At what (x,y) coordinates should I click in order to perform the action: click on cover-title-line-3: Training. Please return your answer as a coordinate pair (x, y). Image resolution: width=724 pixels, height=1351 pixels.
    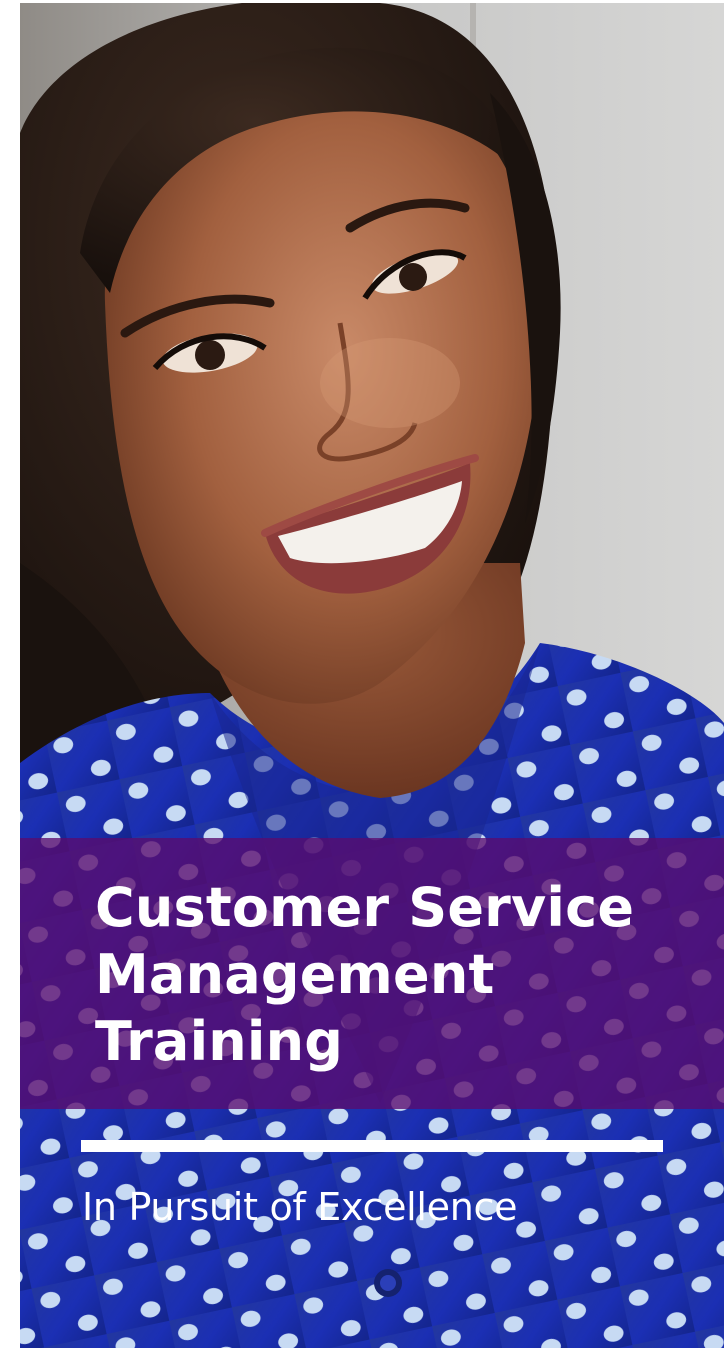
    Looking at the image, I should click on (219, 1041).